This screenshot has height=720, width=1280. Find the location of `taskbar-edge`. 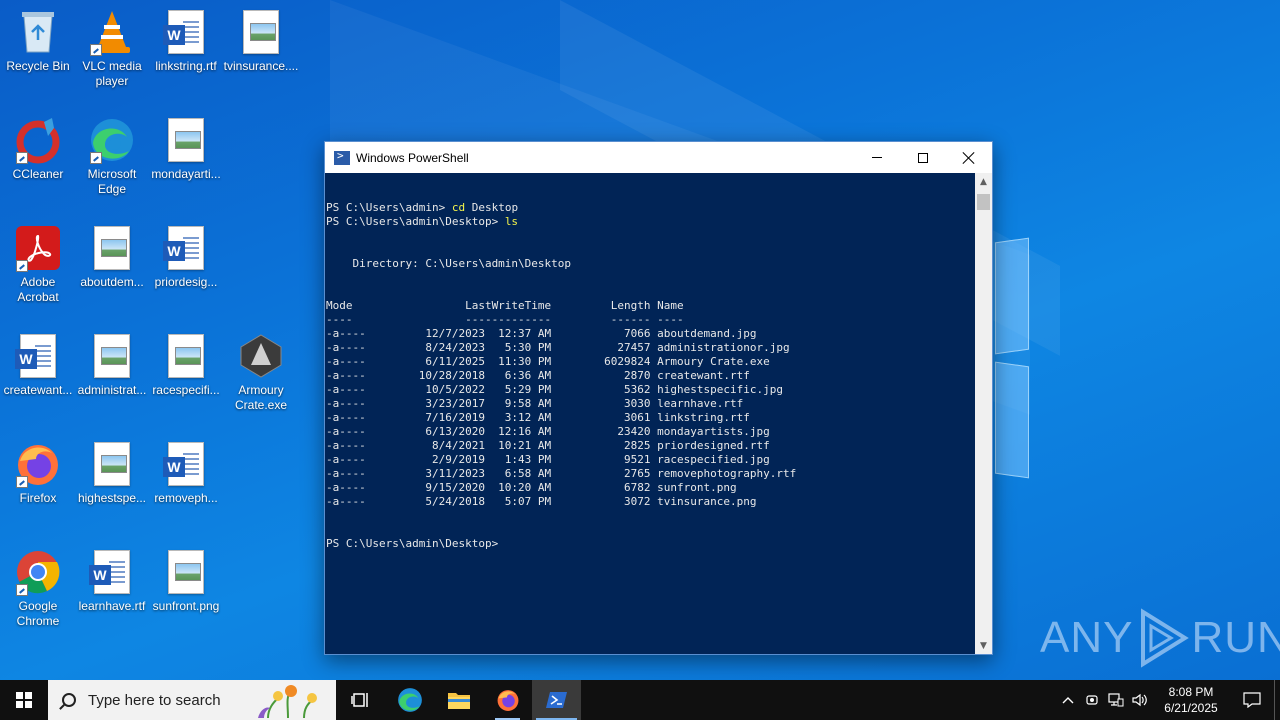

taskbar-edge is located at coordinates (409, 700).